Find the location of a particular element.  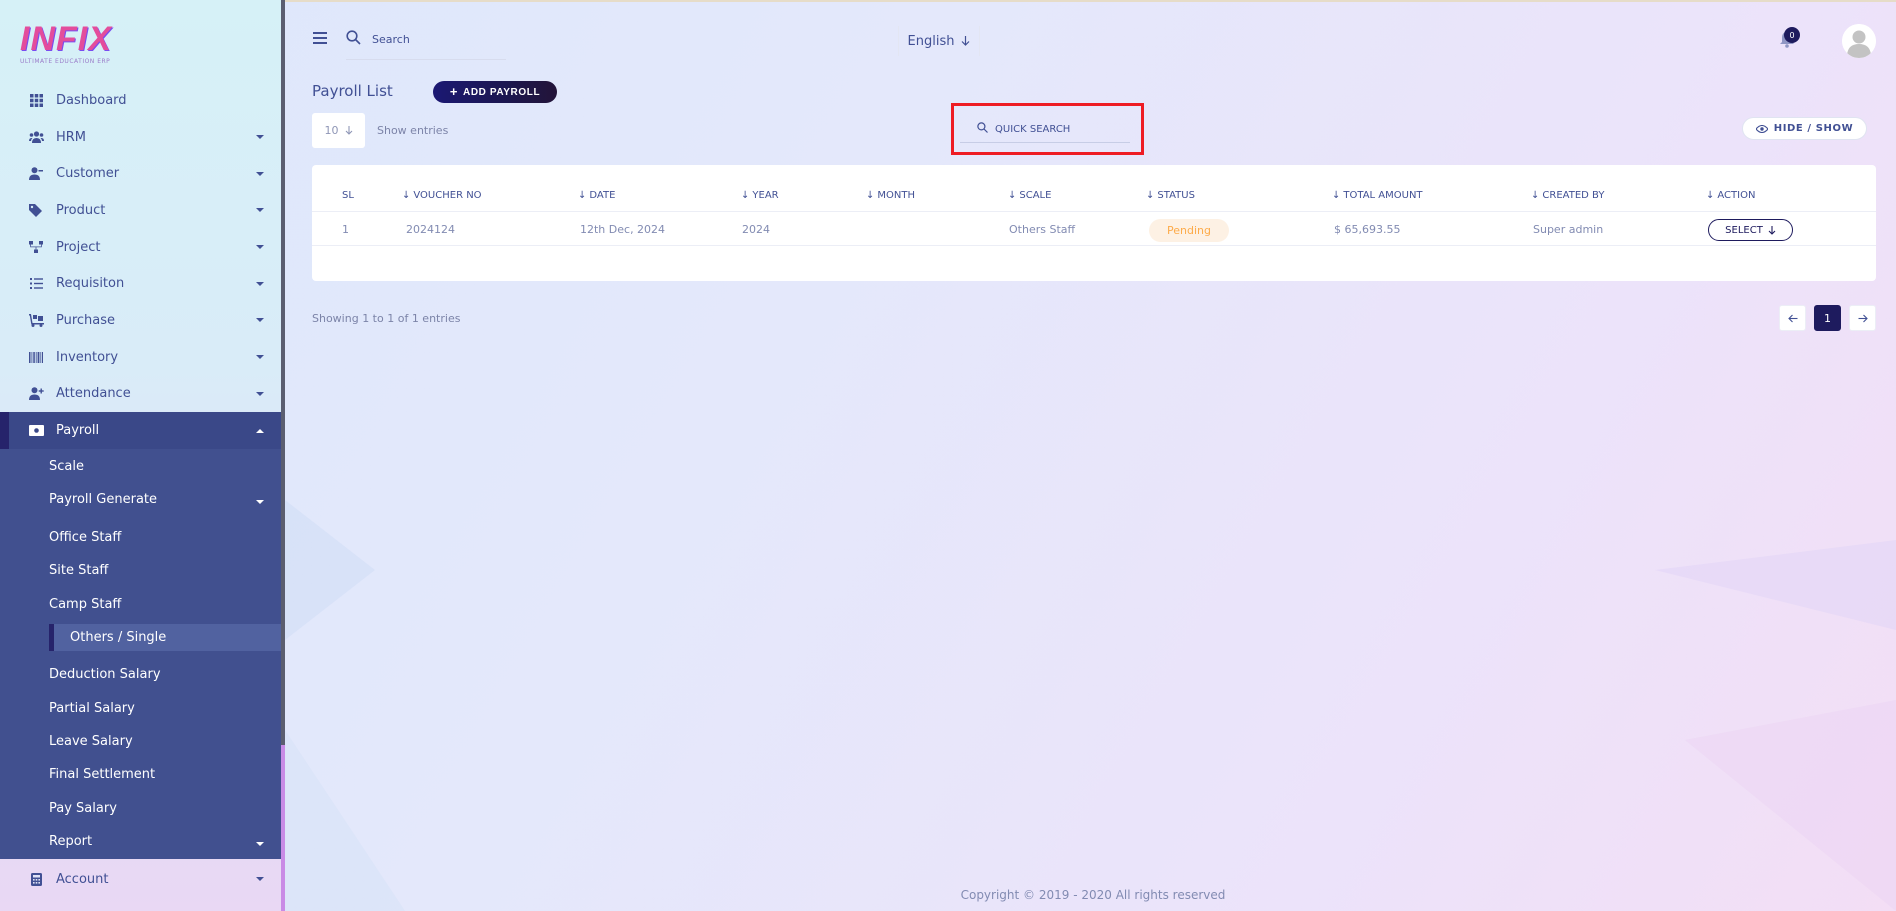

sidebar-subitem-site-staff: Site Staff is located at coordinates (78, 570).